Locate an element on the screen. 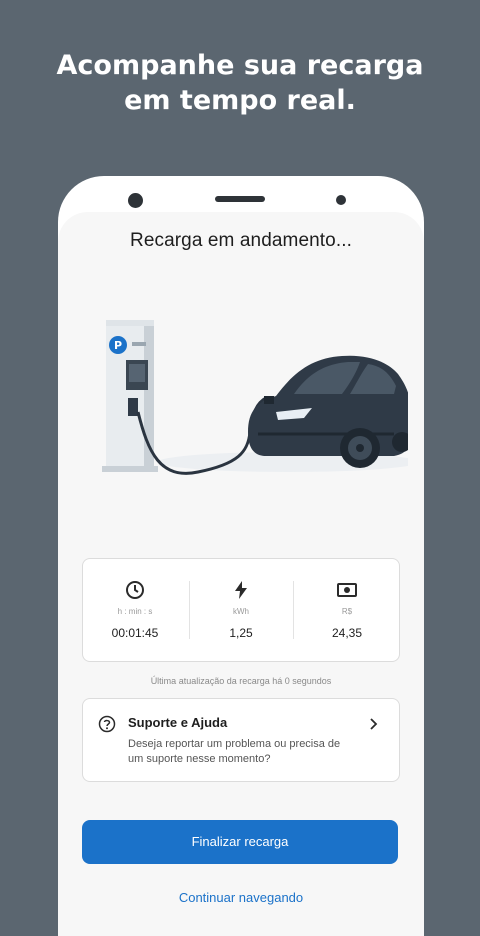 Image resolution: width=480 pixels, height=936 pixels. continue-browsing-link: Continuar navegando is located at coordinates (241, 897).